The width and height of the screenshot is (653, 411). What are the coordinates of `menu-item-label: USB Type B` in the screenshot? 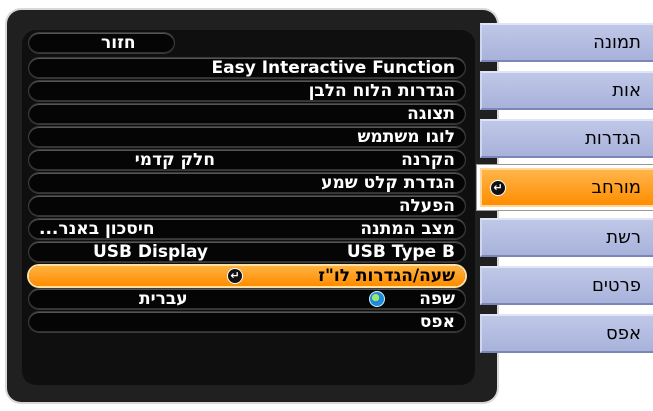 It's located at (400, 252).